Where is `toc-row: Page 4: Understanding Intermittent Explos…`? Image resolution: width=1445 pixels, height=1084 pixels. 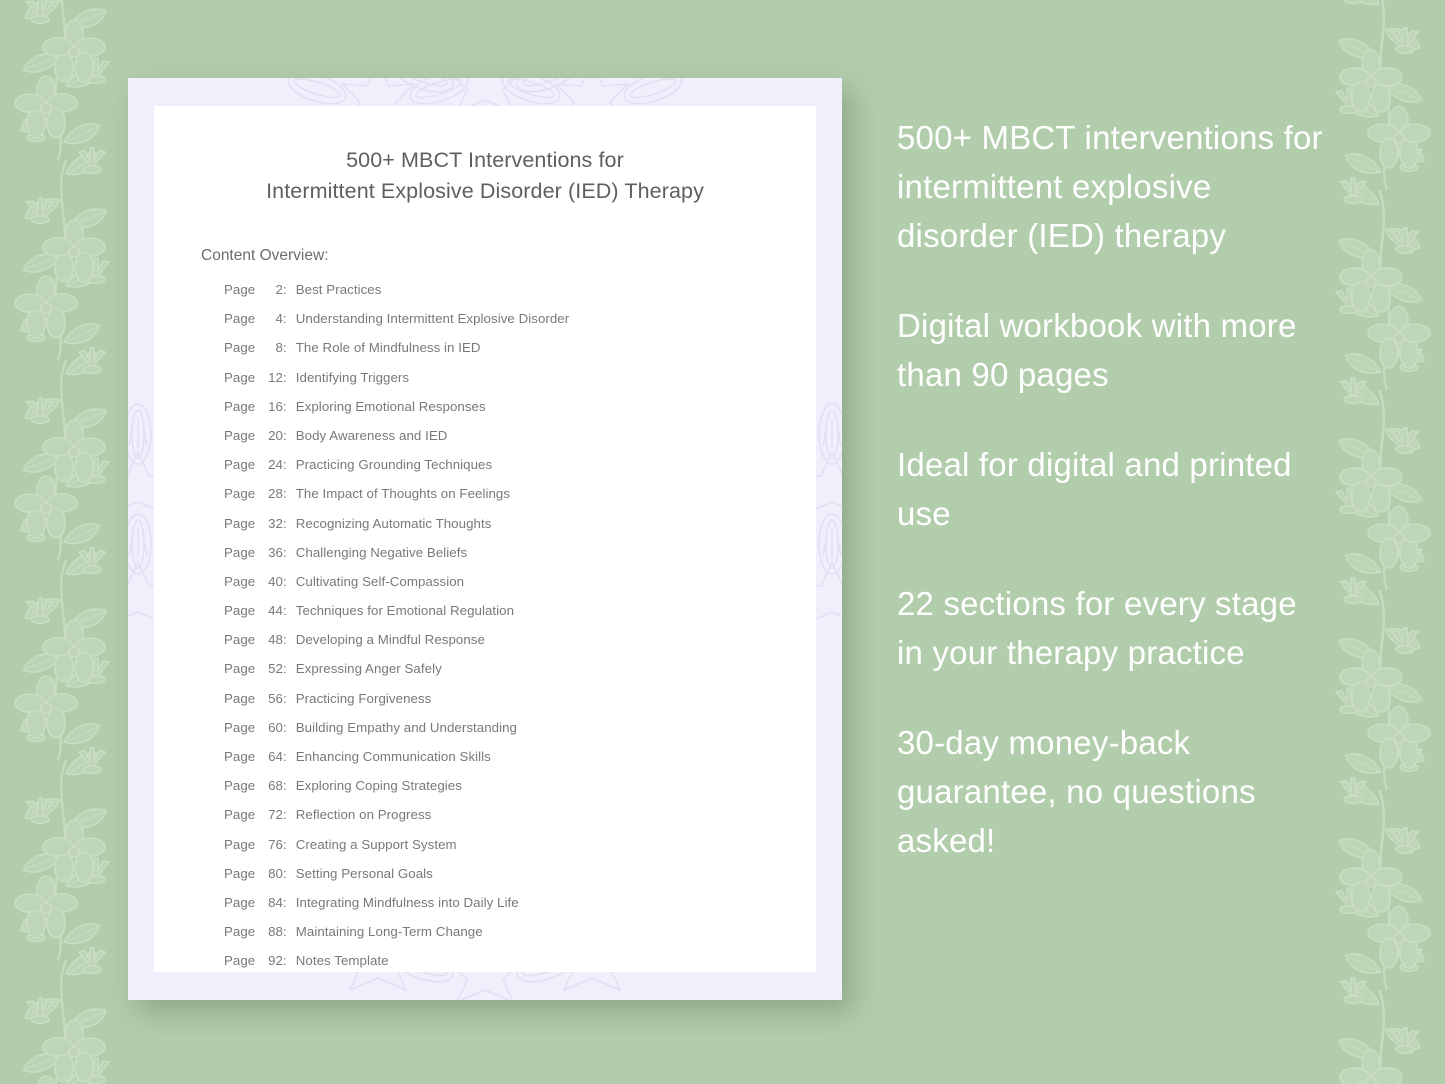
toc-row: Page 4: Understanding Intermittent Explos… is located at coordinates (520, 325).